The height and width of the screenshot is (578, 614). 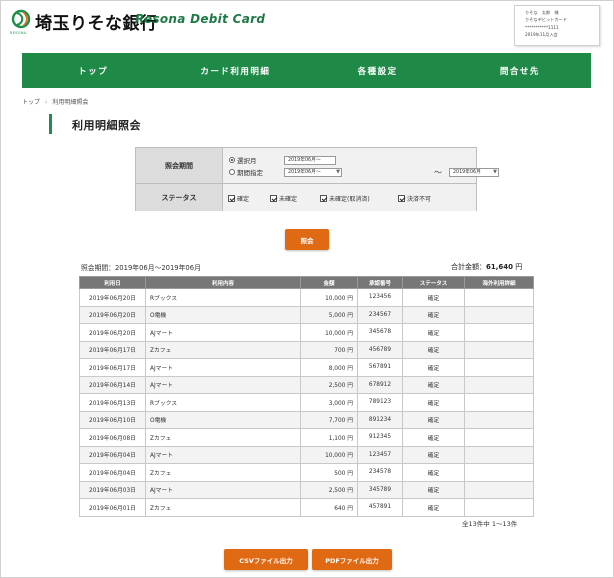 I want to click on status-check-confirmed-label: 確定, so click(x=243, y=199).